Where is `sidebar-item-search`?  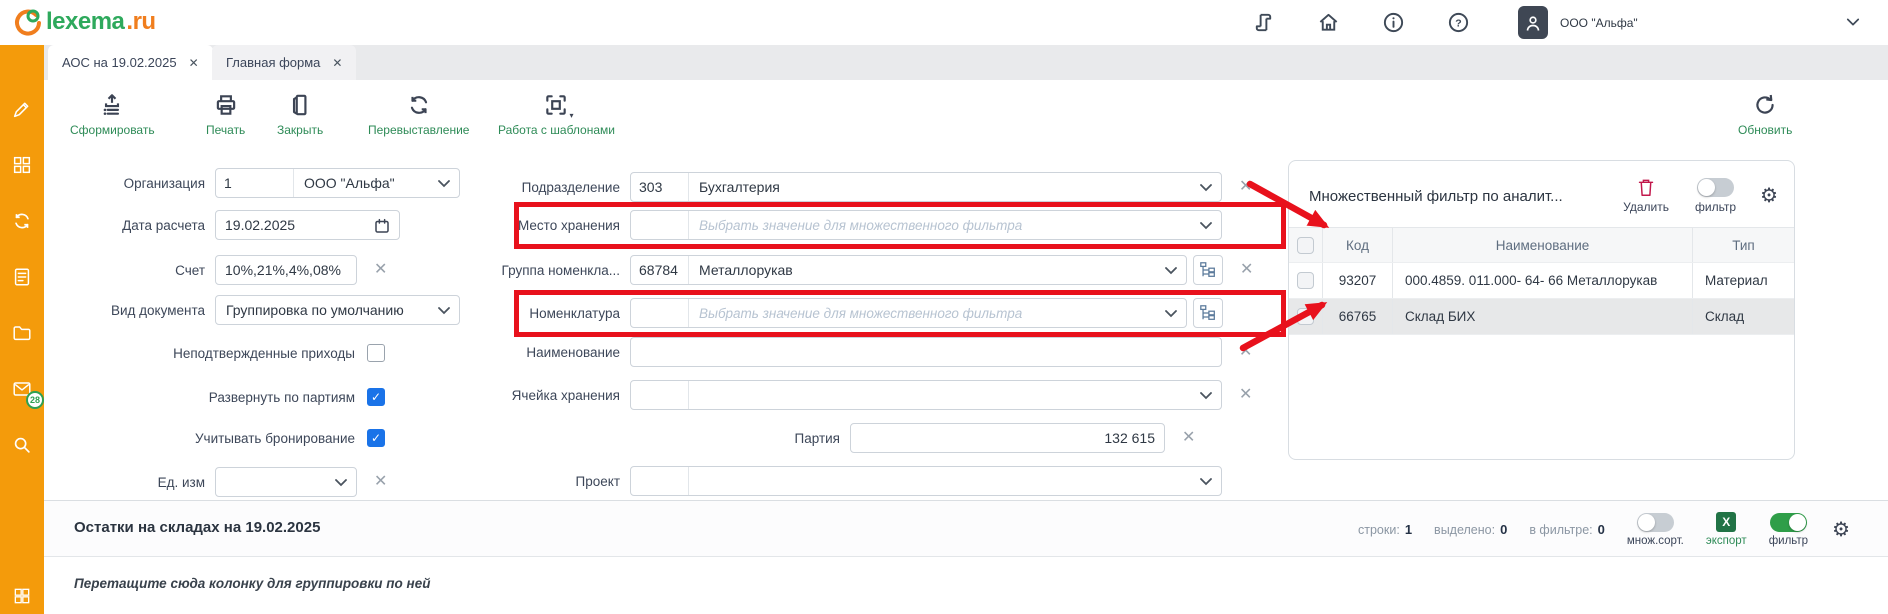 sidebar-item-search is located at coordinates (22, 445).